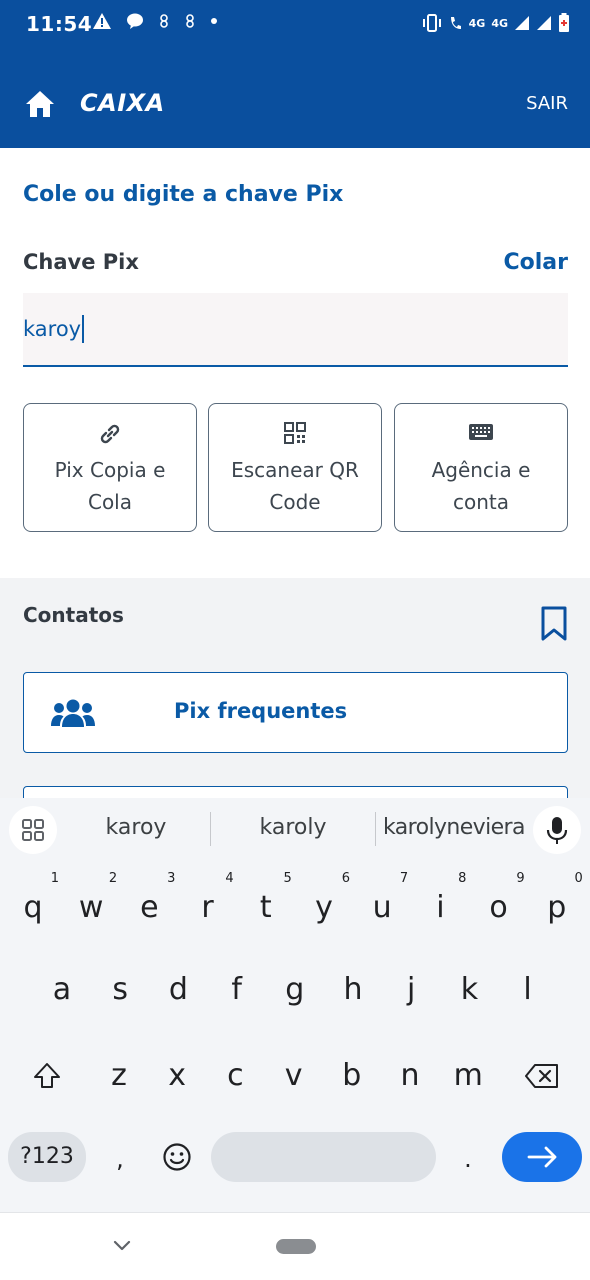  Describe the element at coordinates (102, 21) in the screenshot. I see `warning-icon` at that location.